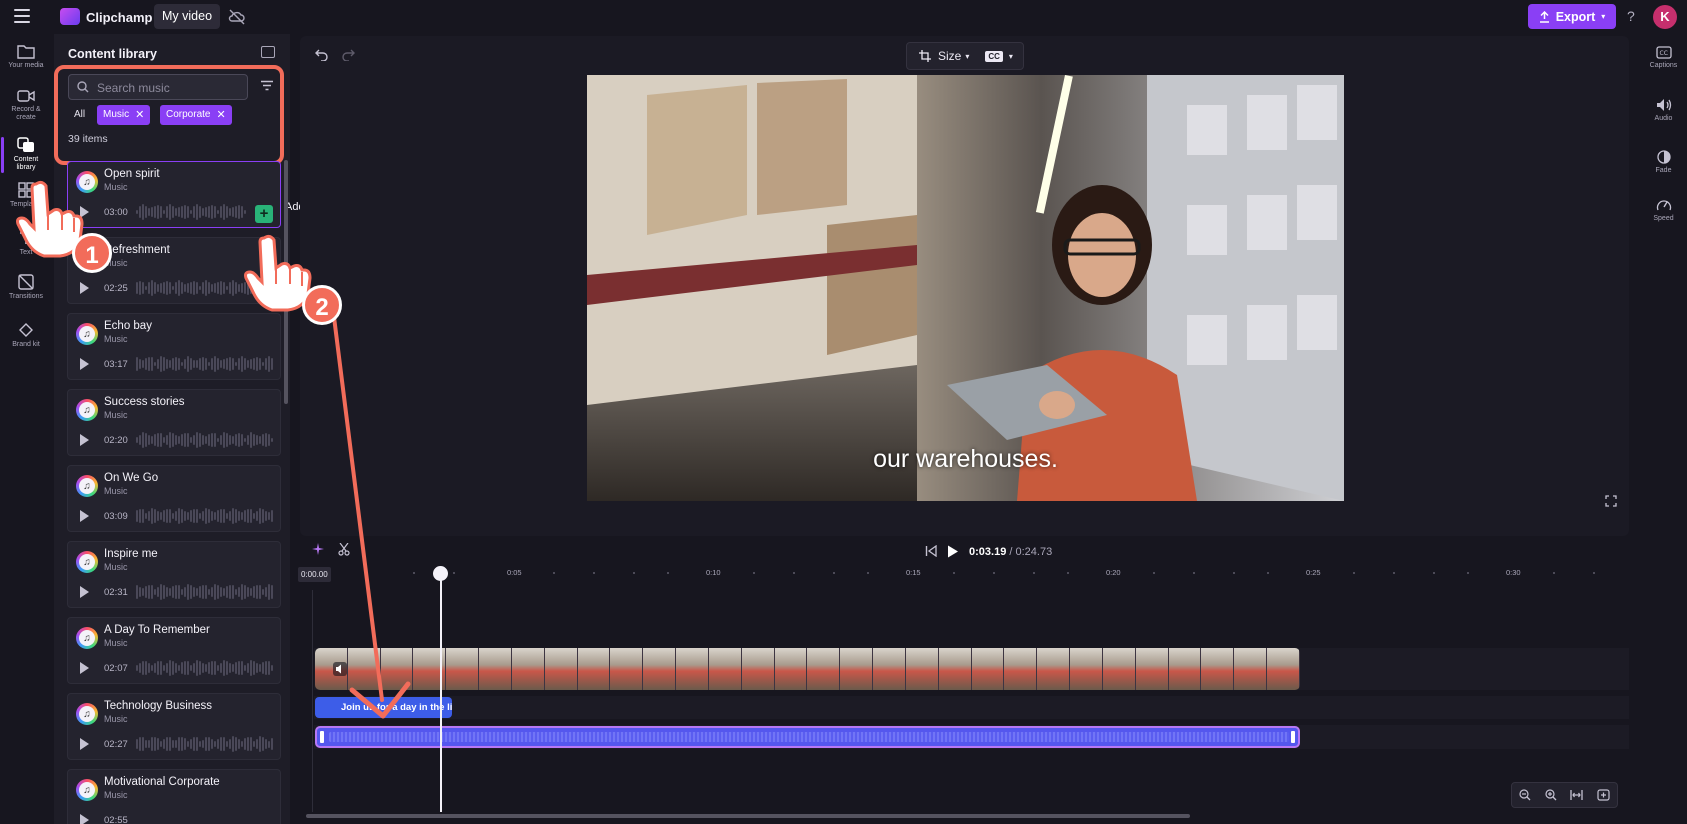 The width and height of the screenshot is (1687, 824). Describe the element at coordinates (1113, 572) in the screenshot. I see `tick-label: 0:20` at that location.